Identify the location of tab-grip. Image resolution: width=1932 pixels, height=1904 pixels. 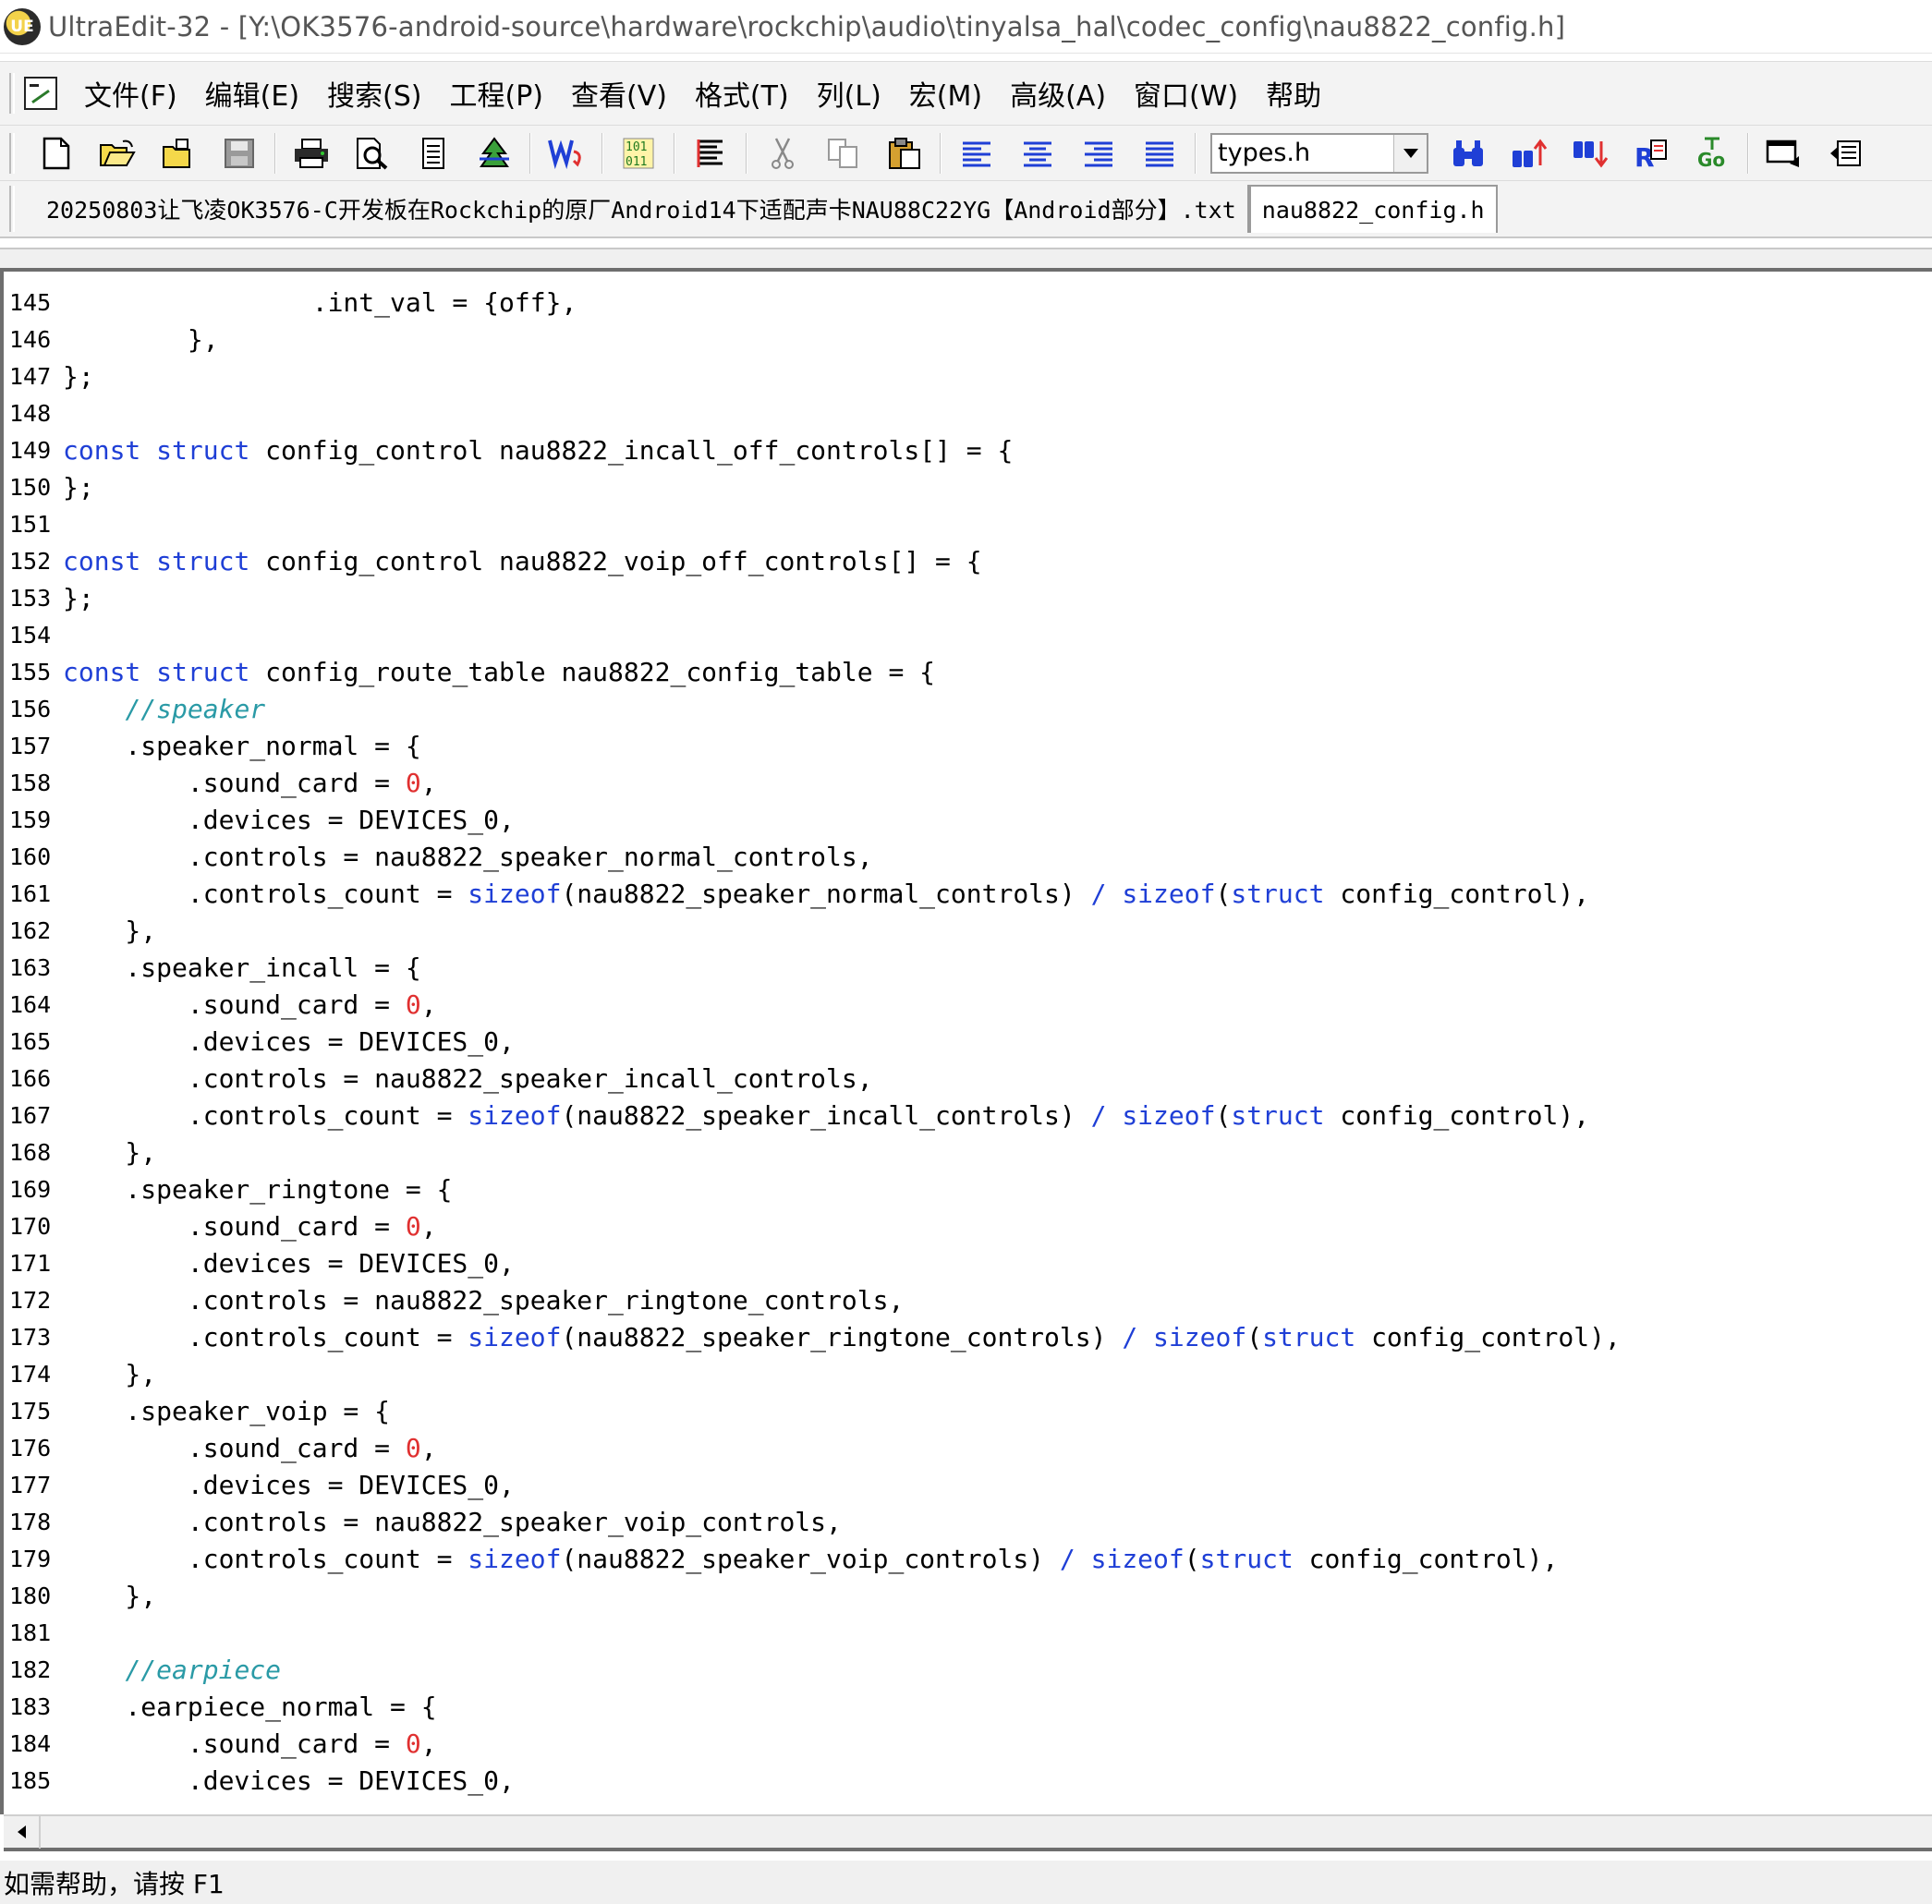
(12, 209).